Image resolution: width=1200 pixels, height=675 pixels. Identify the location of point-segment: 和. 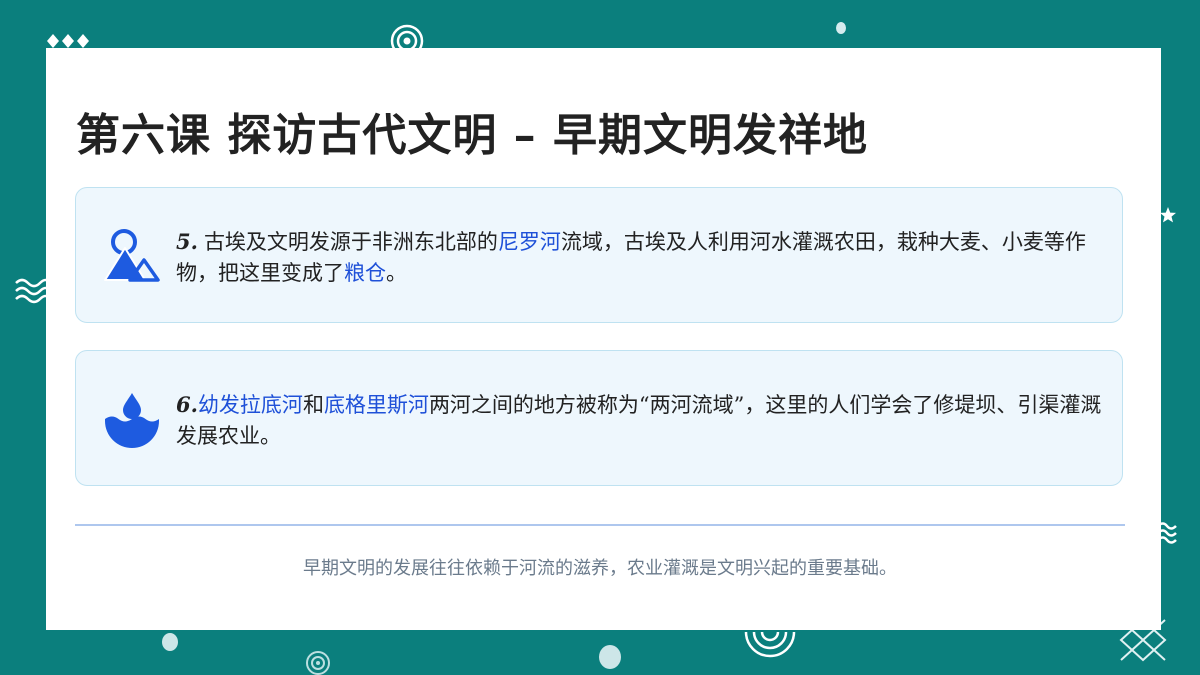
(313, 405).